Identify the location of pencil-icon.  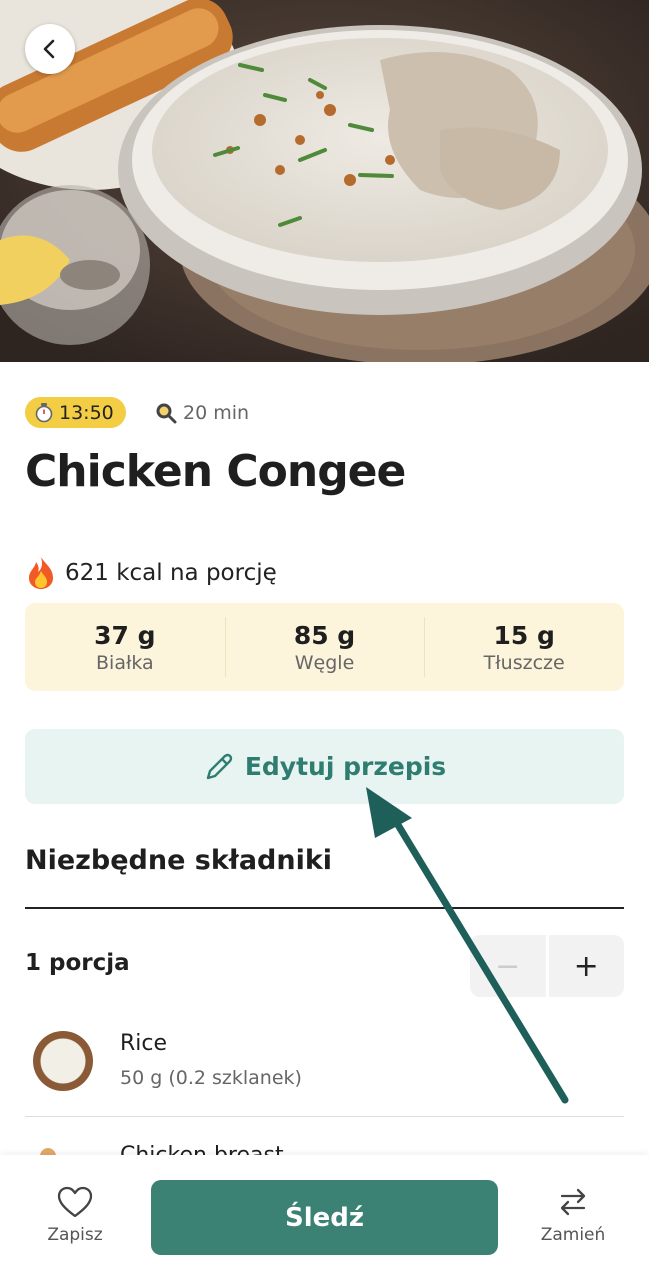
(219, 766).